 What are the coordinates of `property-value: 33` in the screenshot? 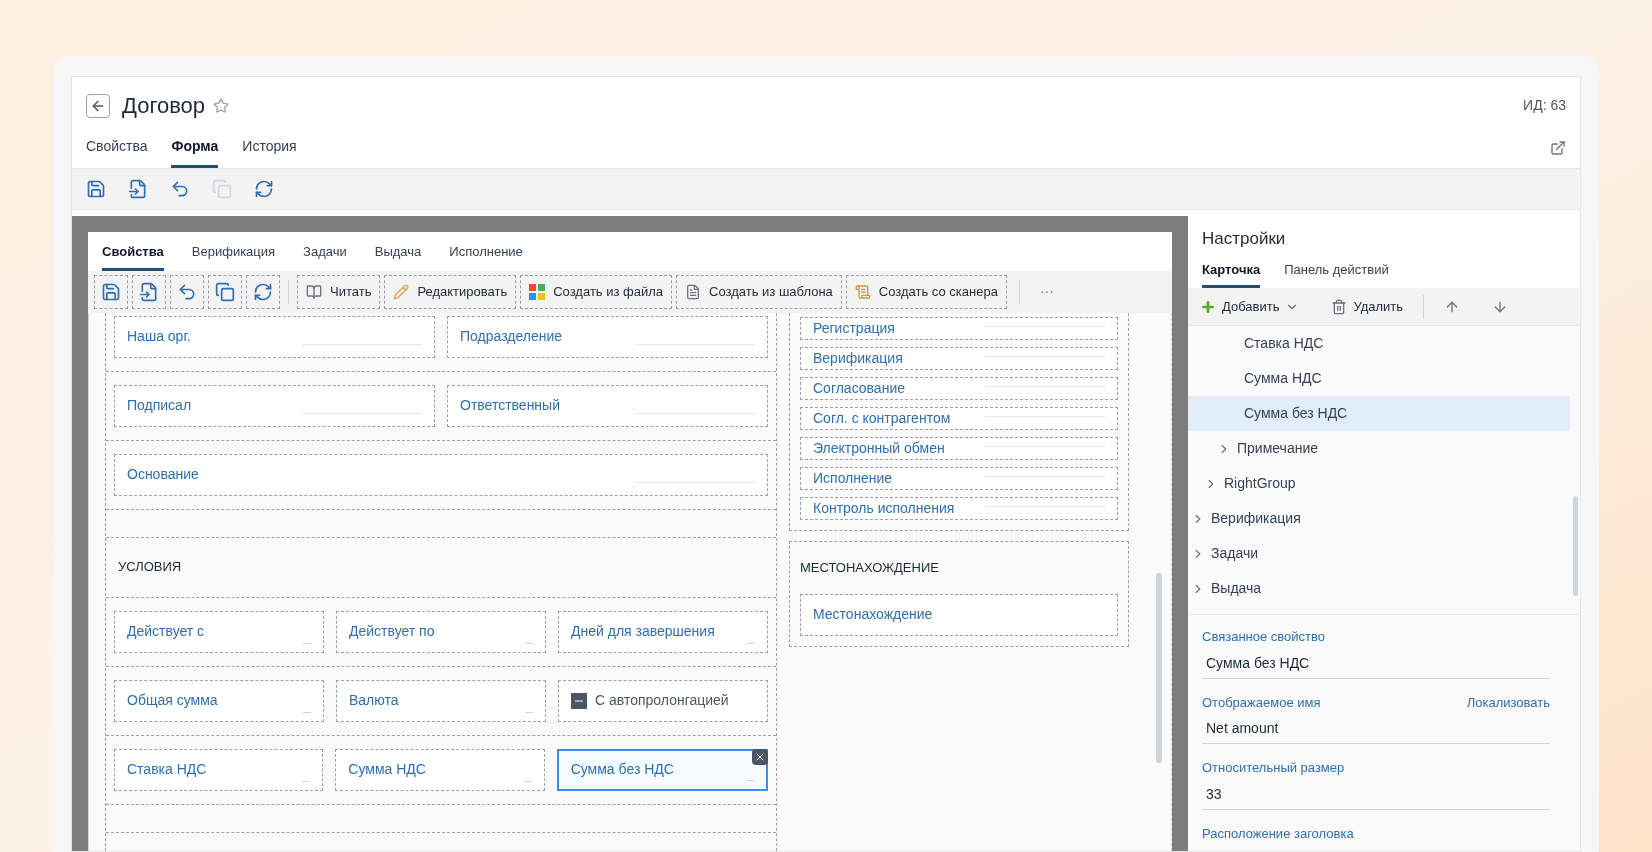 It's located at (1376, 793).